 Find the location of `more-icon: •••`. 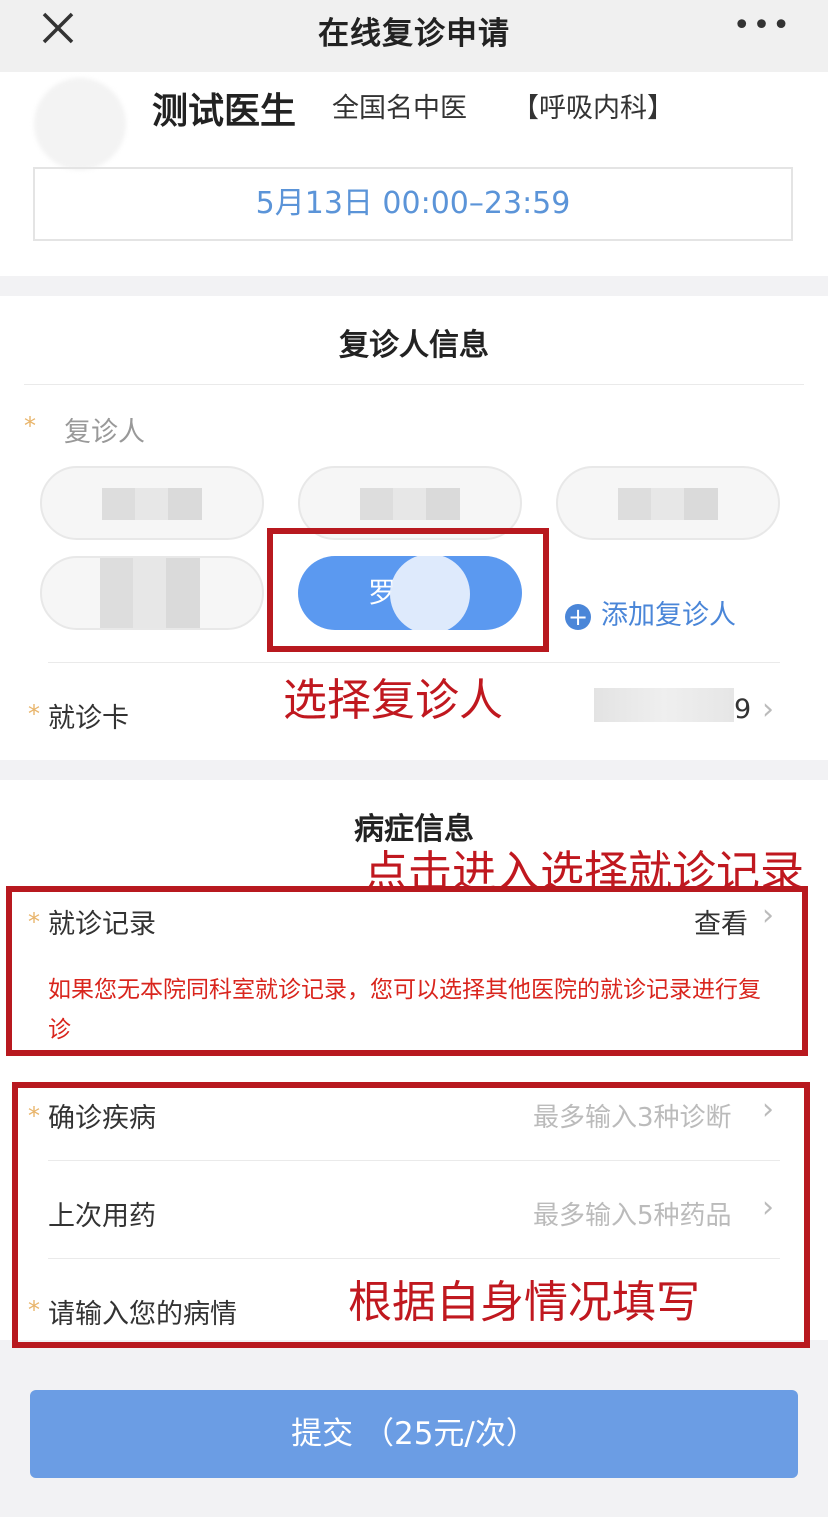

more-icon: ••• is located at coordinates (762, 26).